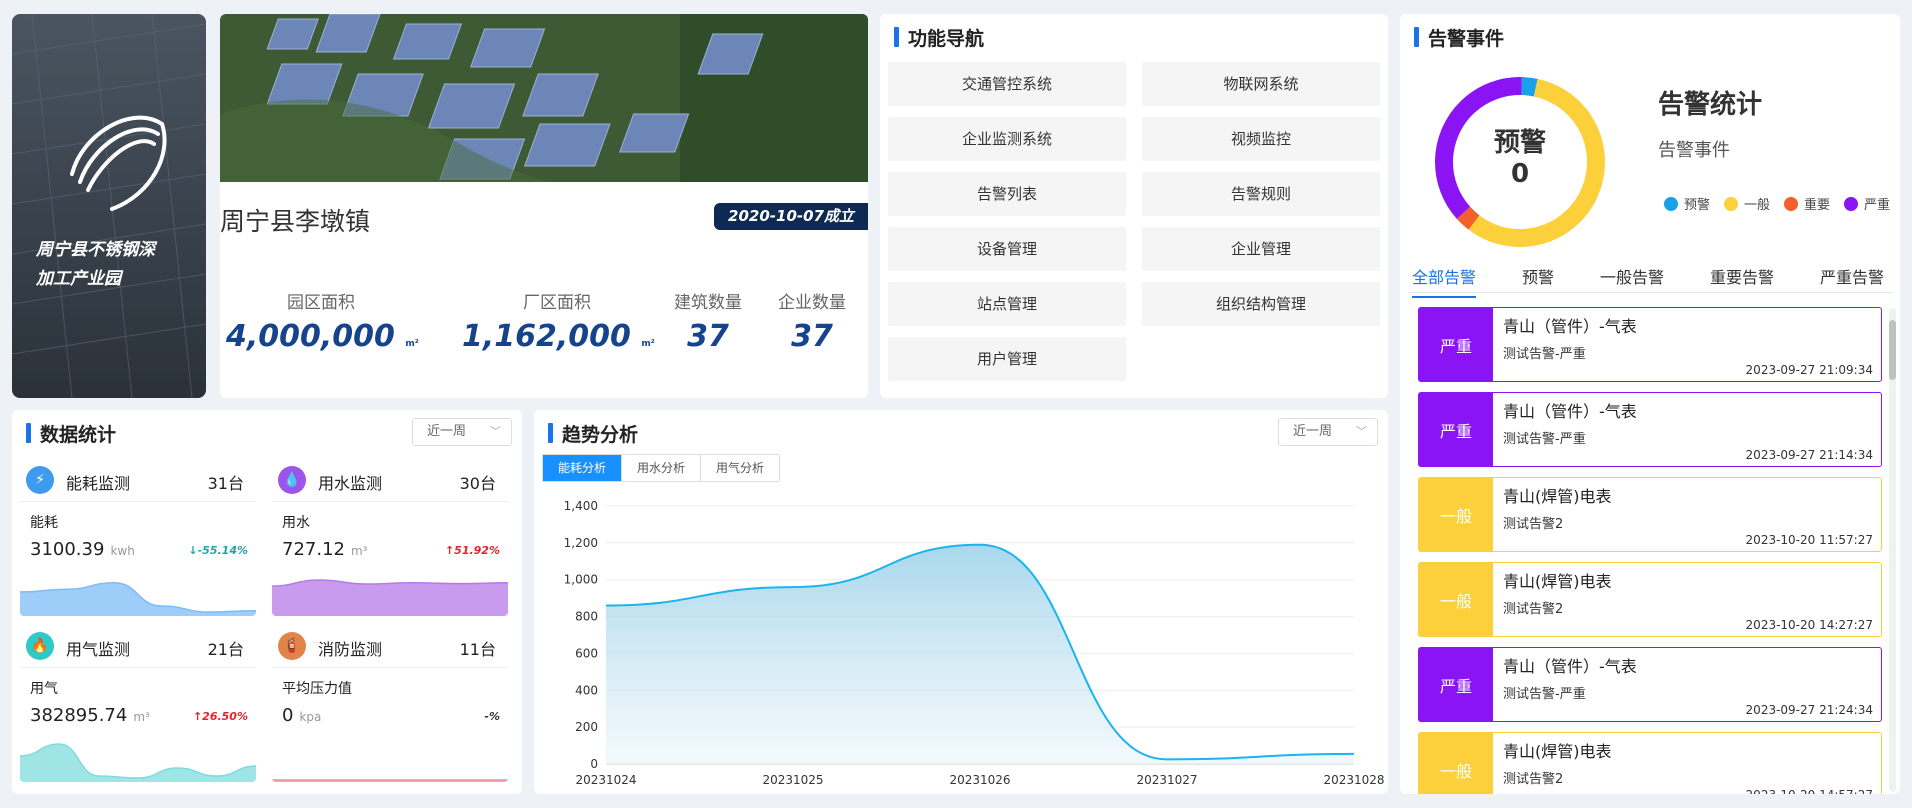 The width and height of the screenshot is (1912, 808). Describe the element at coordinates (1809, 625) in the screenshot. I see `alarm-timestamp: 2023-10-20 14:27:27` at that location.